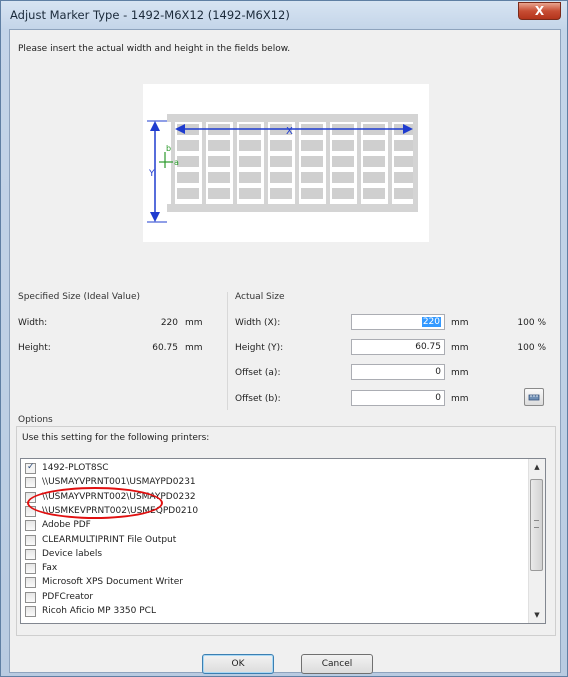 The width and height of the screenshot is (568, 677). I want to click on marker-divider, so click(415, 163).